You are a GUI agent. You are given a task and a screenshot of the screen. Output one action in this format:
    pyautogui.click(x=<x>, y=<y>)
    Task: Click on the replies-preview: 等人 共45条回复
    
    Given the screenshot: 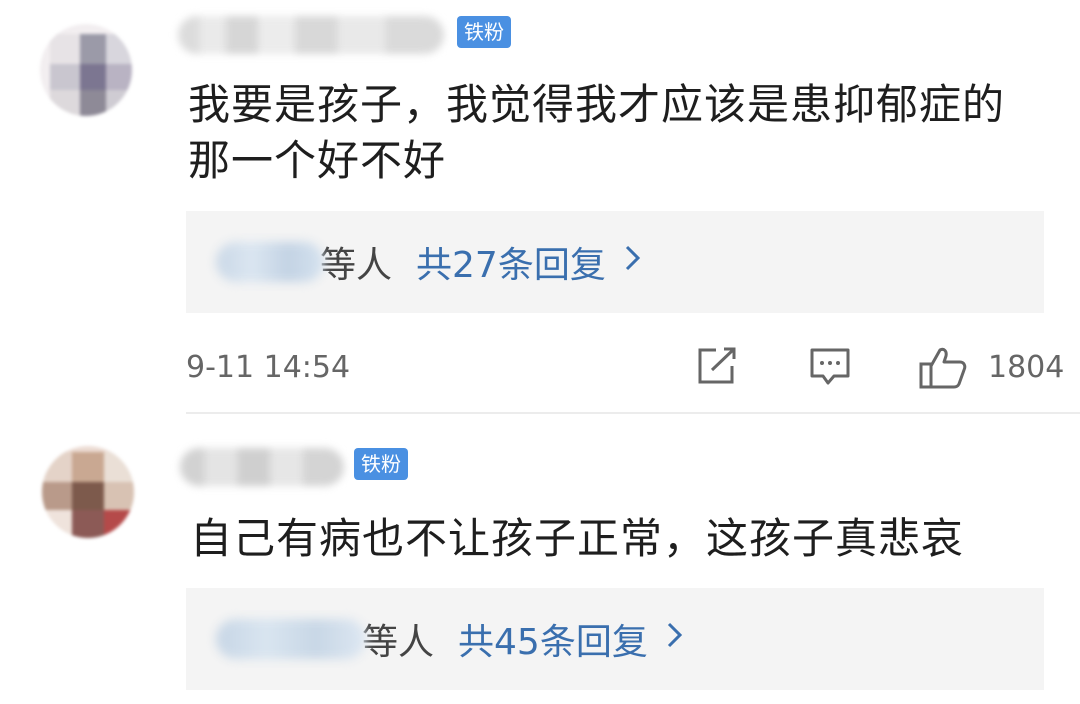 What is the action you would take?
    pyautogui.click(x=615, y=639)
    